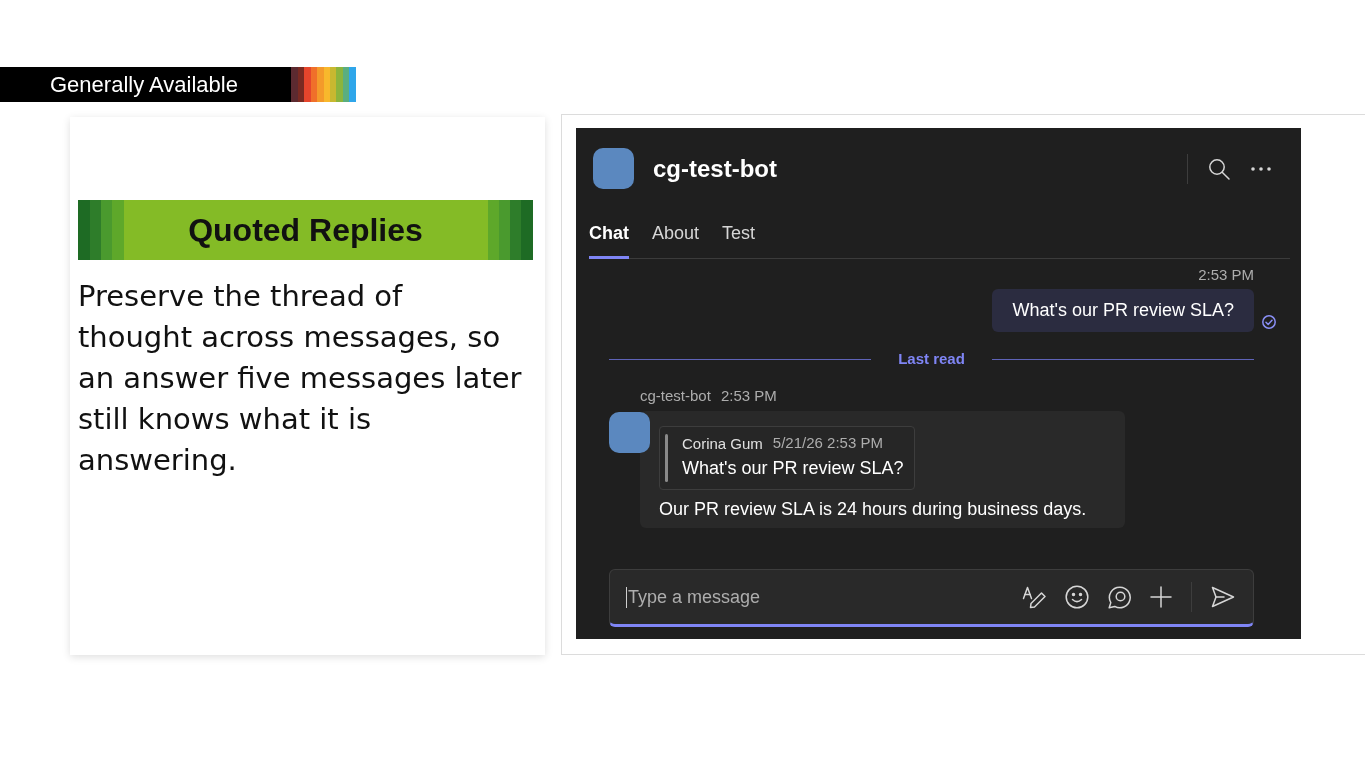  I want to click on format-icon, so click(1034, 597).